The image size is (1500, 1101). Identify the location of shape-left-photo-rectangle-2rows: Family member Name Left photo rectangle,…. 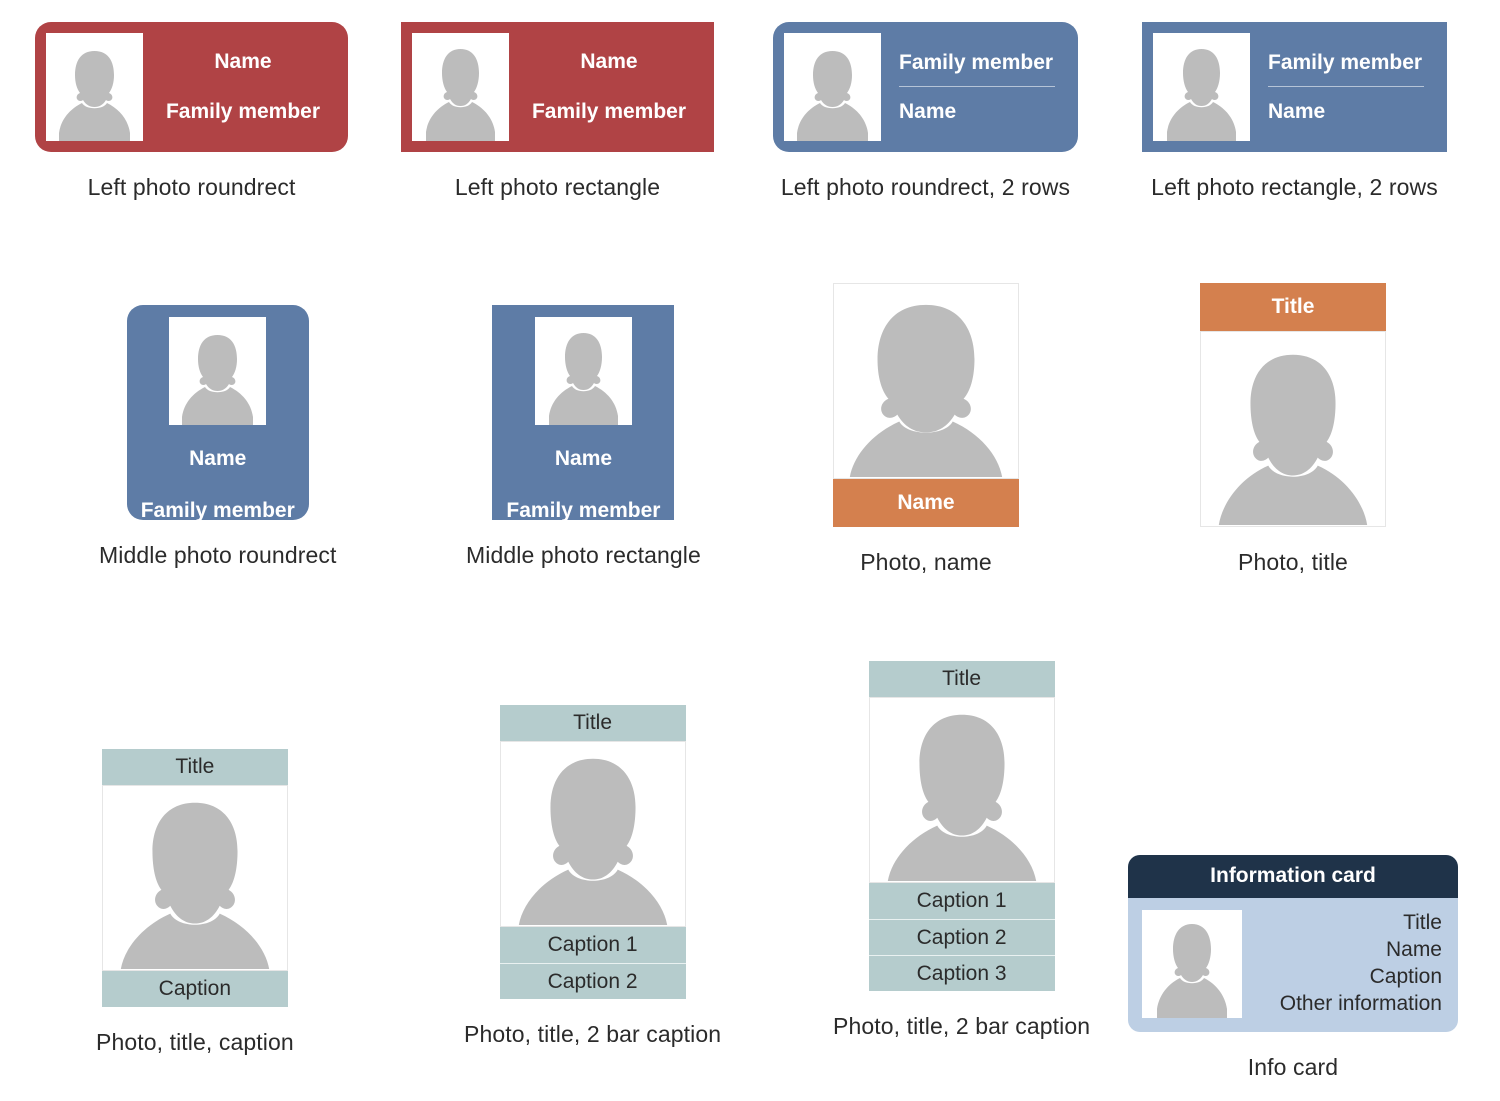
(1294, 111).